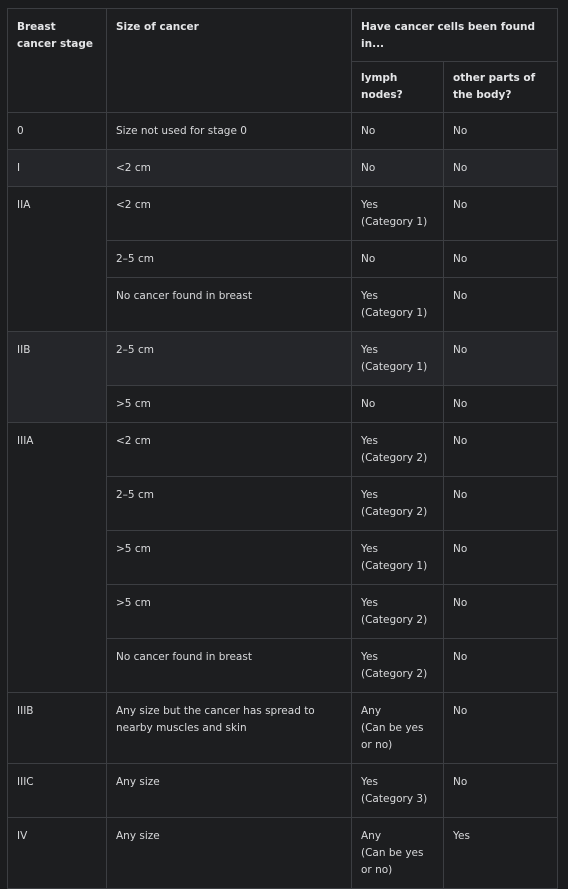  I want to click on table-row: I <2 cm No No, so click(282, 168).